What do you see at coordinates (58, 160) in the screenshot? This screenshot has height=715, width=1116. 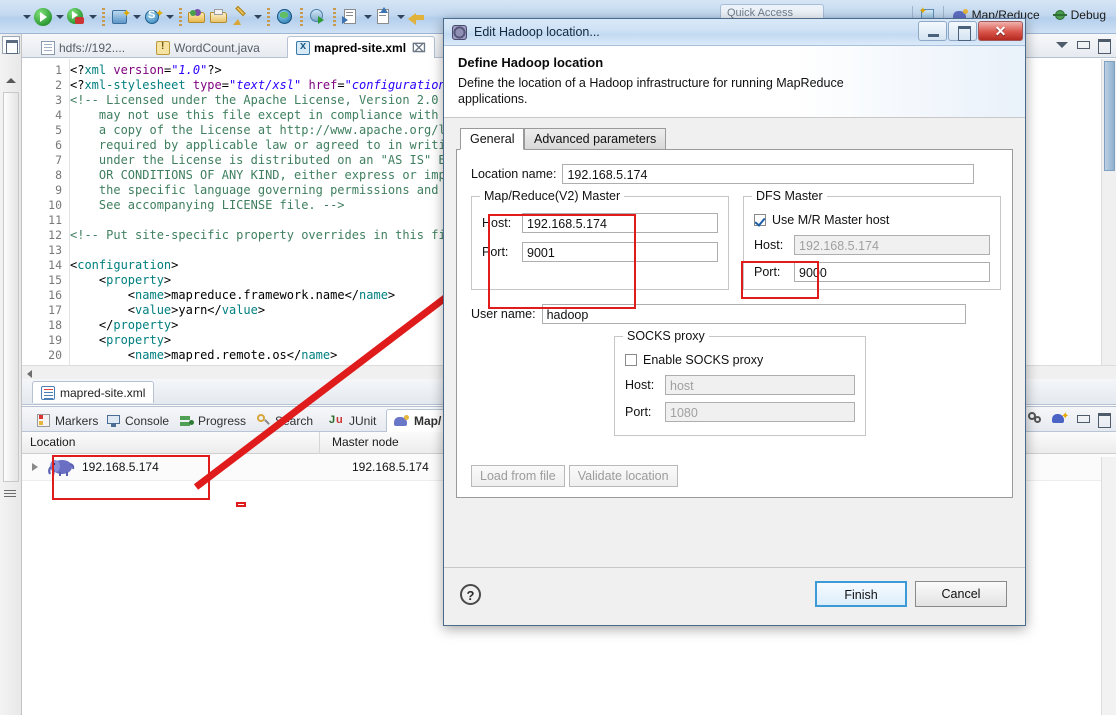 I see `line-number: 7` at bounding box center [58, 160].